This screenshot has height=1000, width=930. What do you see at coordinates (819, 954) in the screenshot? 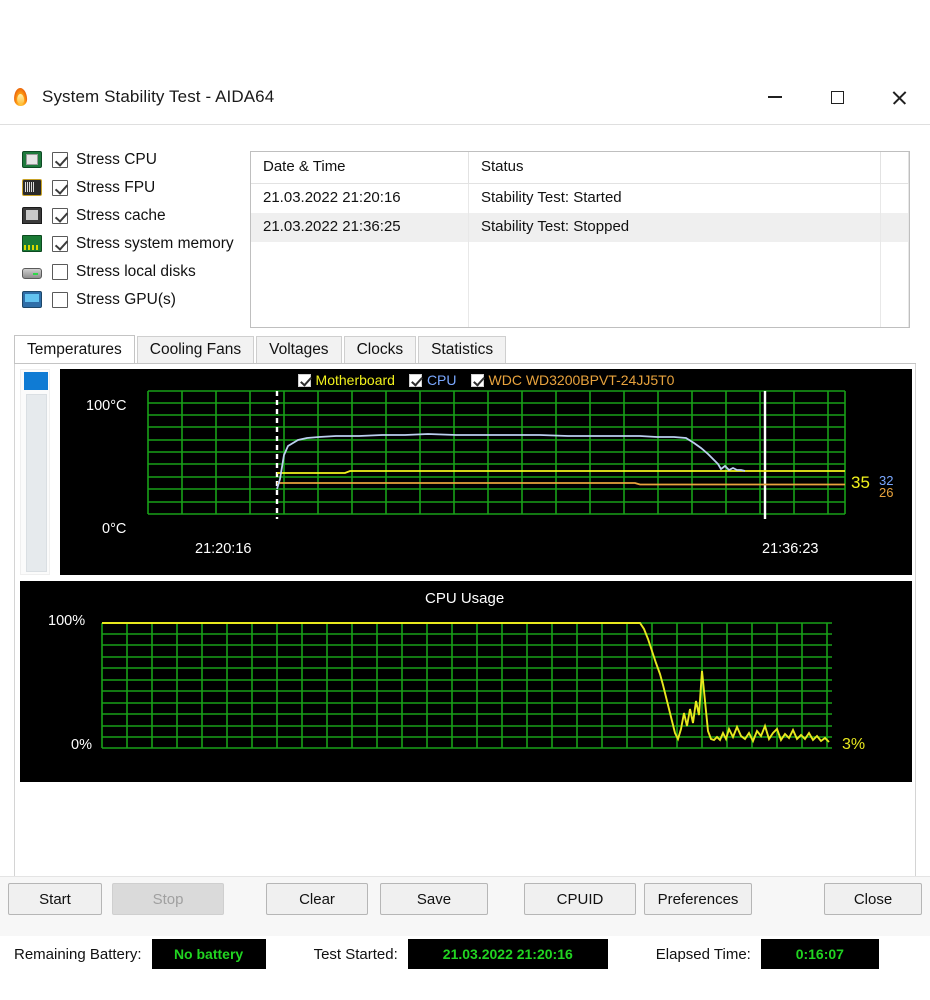
I see `elapsed-time-value: 0:16:07` at bounding box center [819, 954].